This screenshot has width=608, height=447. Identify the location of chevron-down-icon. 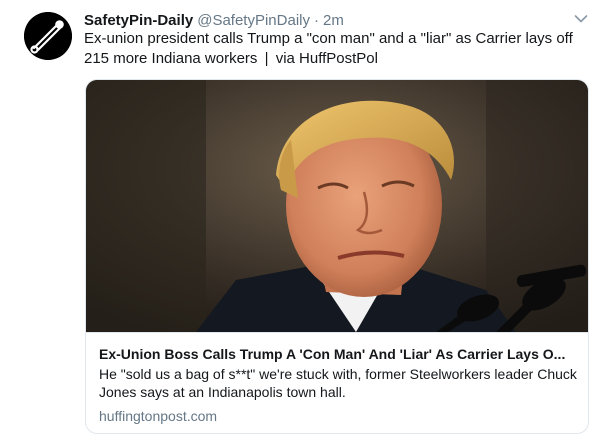
(581, 19).